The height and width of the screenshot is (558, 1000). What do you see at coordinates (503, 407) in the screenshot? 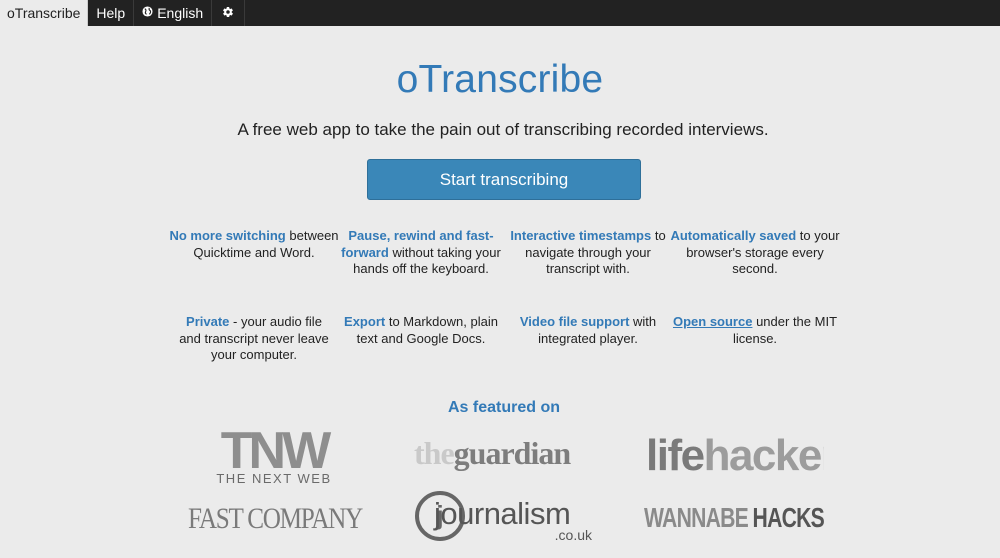
I see `featured-heading: As featured on` at bounding box center [503, 407].